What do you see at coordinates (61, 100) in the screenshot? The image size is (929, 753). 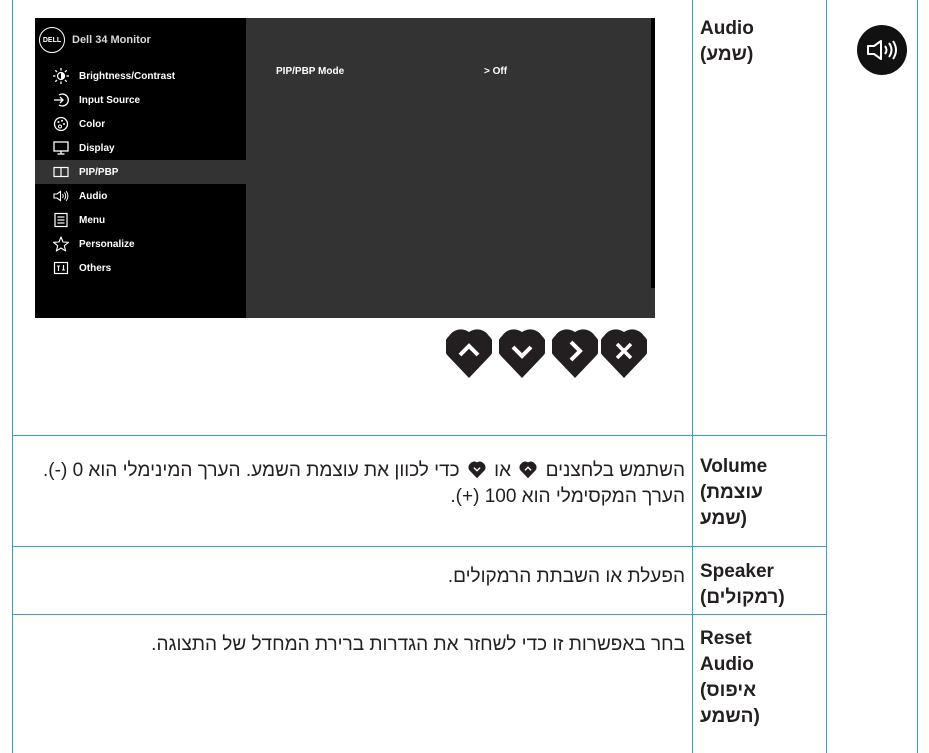 I see `input-source-icon` at bounding box center [61, 100].